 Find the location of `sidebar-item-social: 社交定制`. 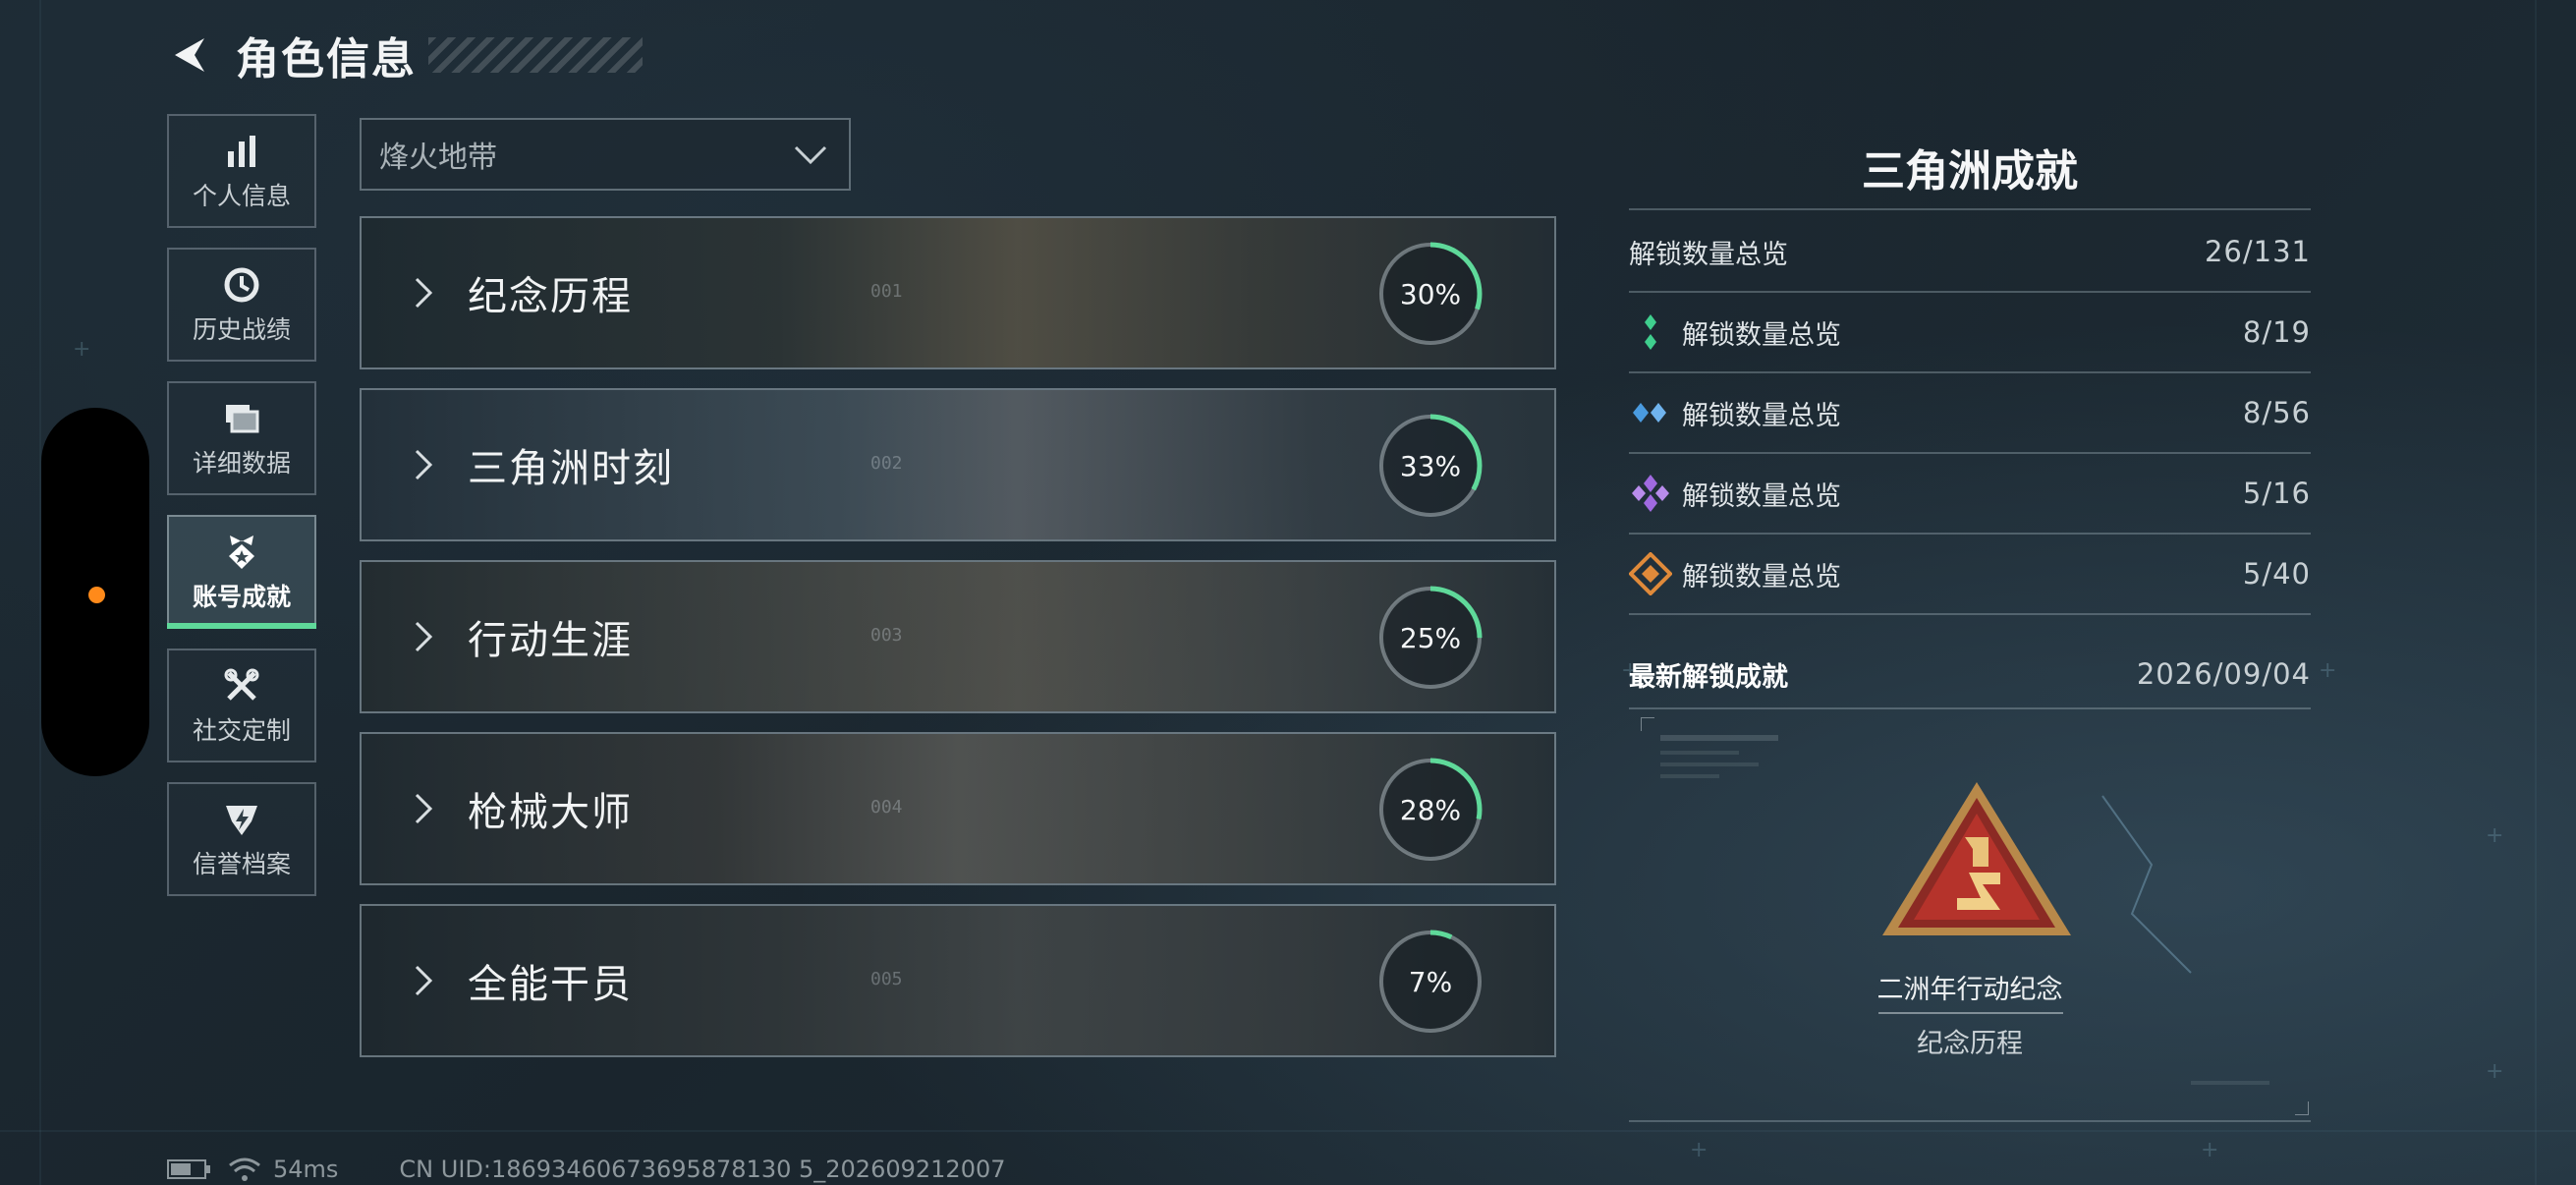

sidebar-item-social: 社交定制 is located at coordinates (241, 706).